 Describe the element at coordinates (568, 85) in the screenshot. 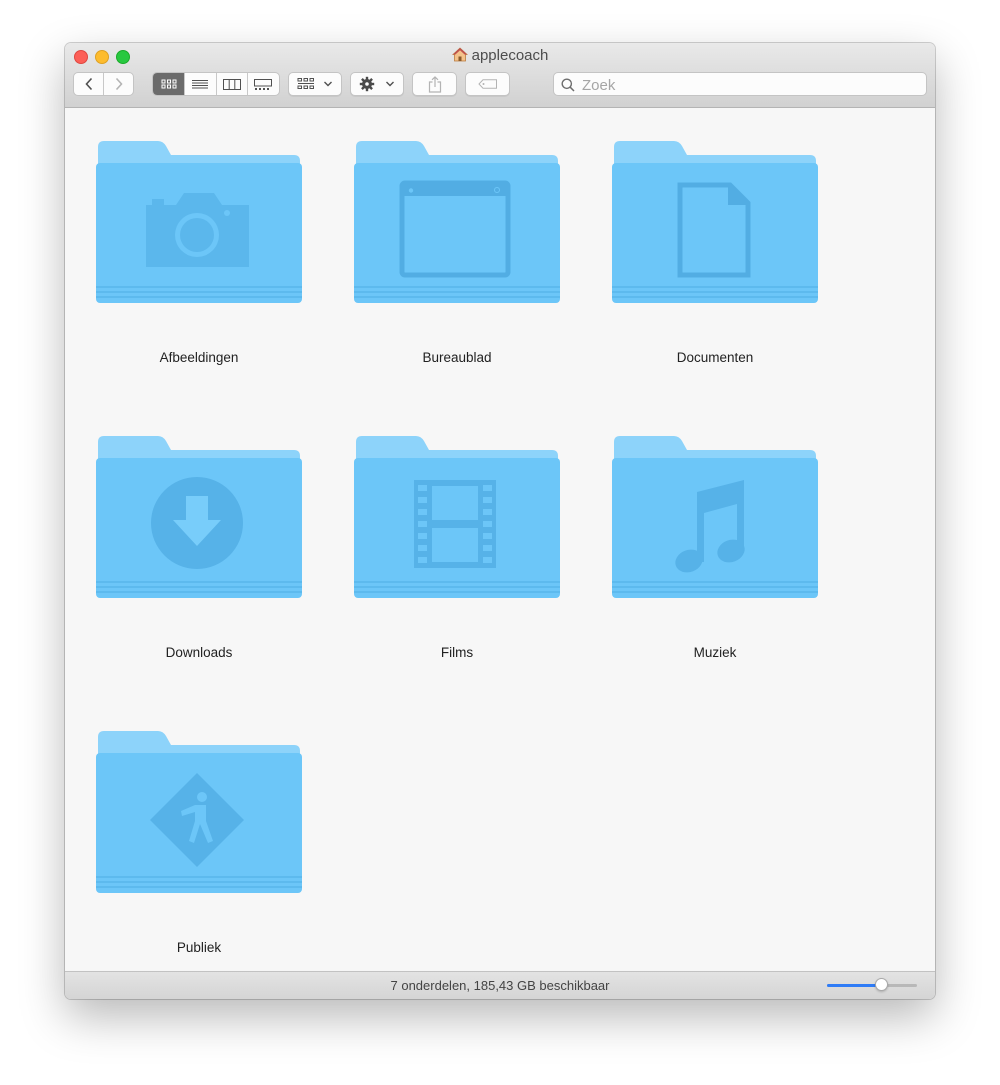

I see `search-icon` at that location.